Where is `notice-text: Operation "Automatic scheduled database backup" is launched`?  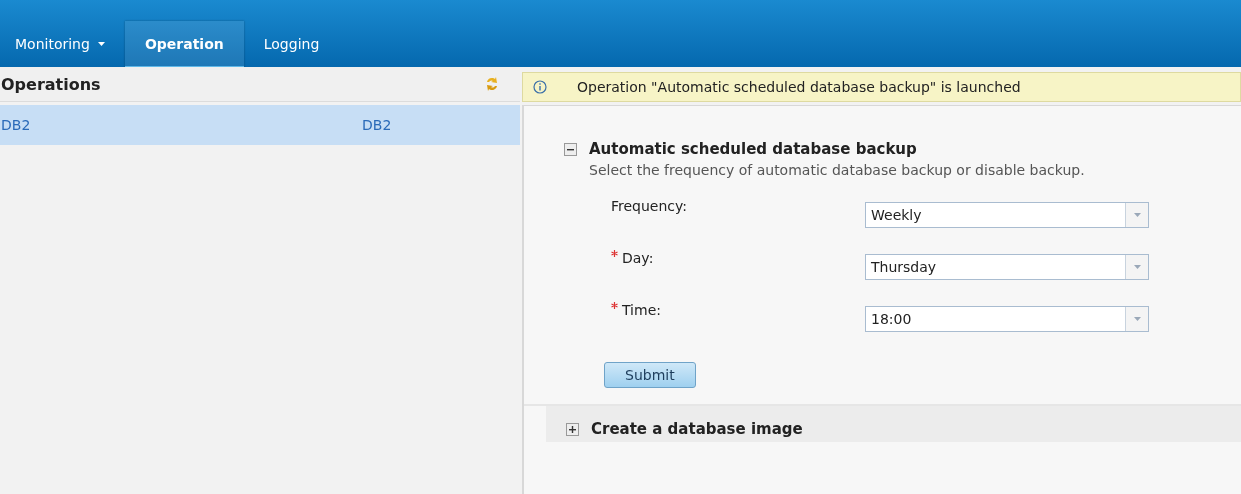
notice-text: Operation "Automatic scheduled database backup" is launched is located at coordinates (799, 87).